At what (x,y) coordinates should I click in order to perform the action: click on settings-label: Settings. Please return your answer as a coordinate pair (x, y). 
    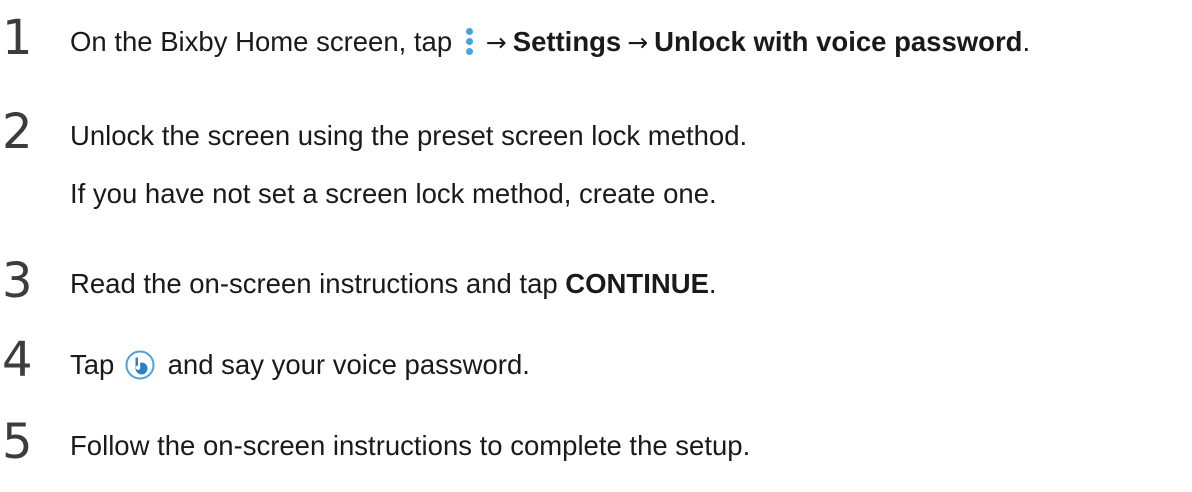
    Looking at the image, I should click on (567, 41).